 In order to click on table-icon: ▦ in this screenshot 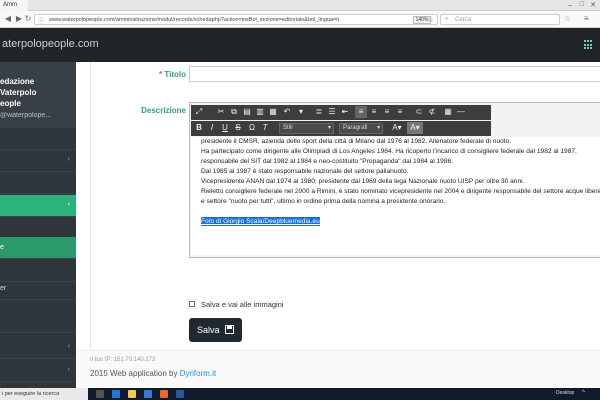, I will do `click(448, 112)`.